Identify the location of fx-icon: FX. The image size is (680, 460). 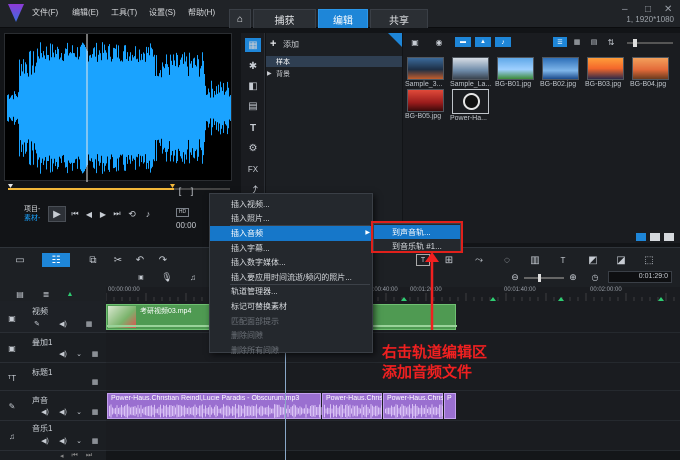
(253, 169).